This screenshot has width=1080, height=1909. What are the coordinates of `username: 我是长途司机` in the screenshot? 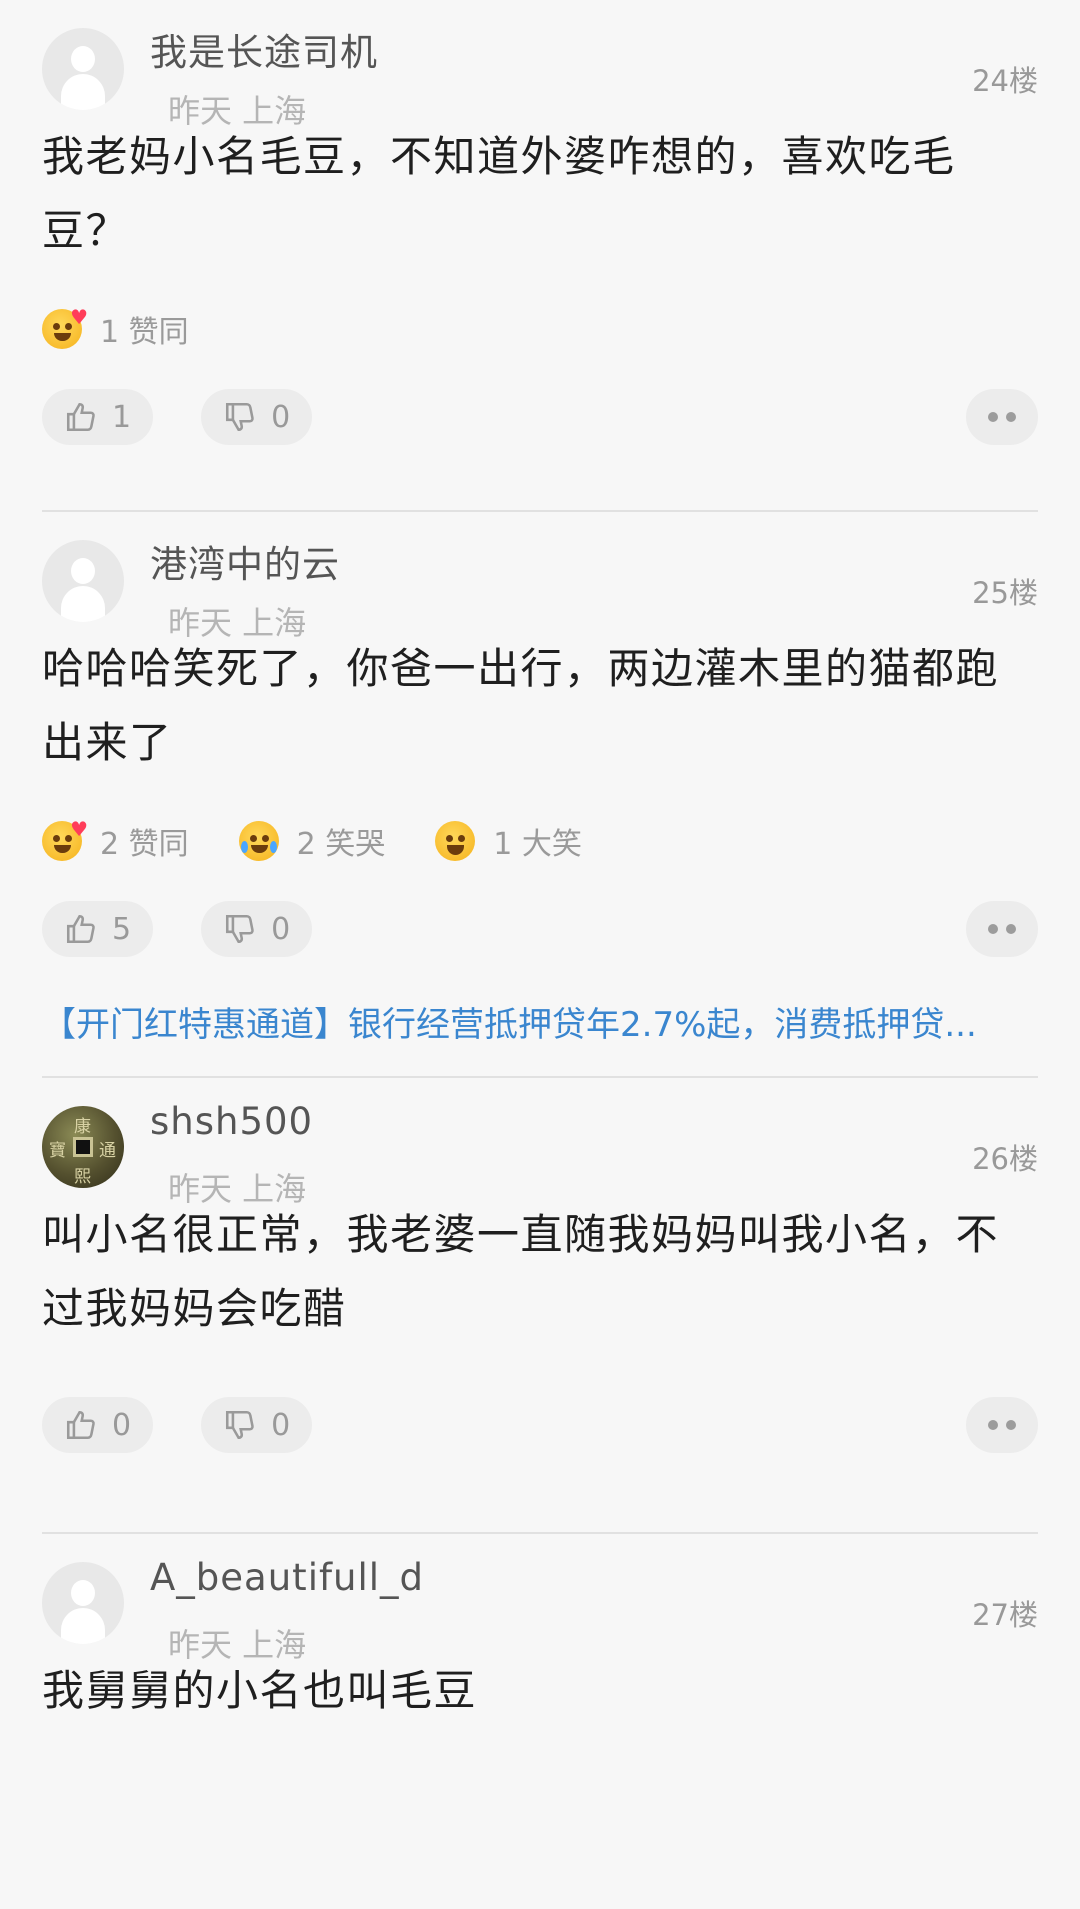 It's located at (264, 49).